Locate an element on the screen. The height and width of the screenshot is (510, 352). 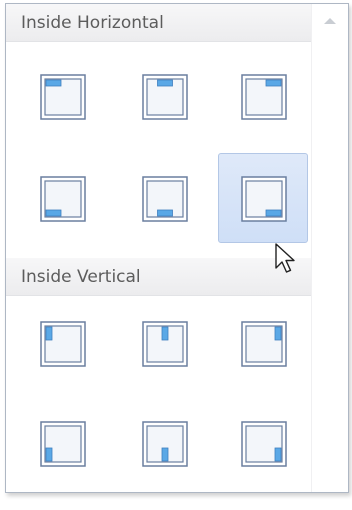
inside-horizontal-bottom-right-icon is located at coordinates (264, 199).